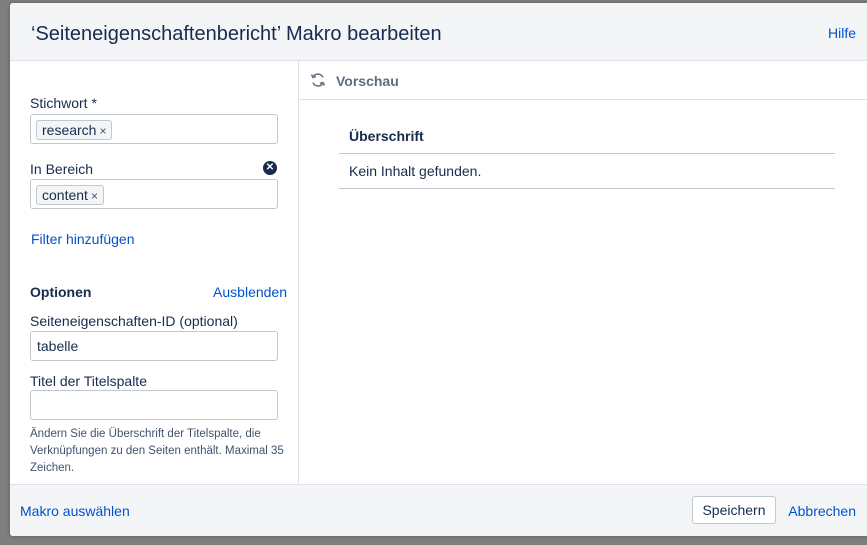 This screenshot has width=867, height=545. I want to click on preview-table: Überschrift Kein Inhalt gefunden., so click(587, 154).